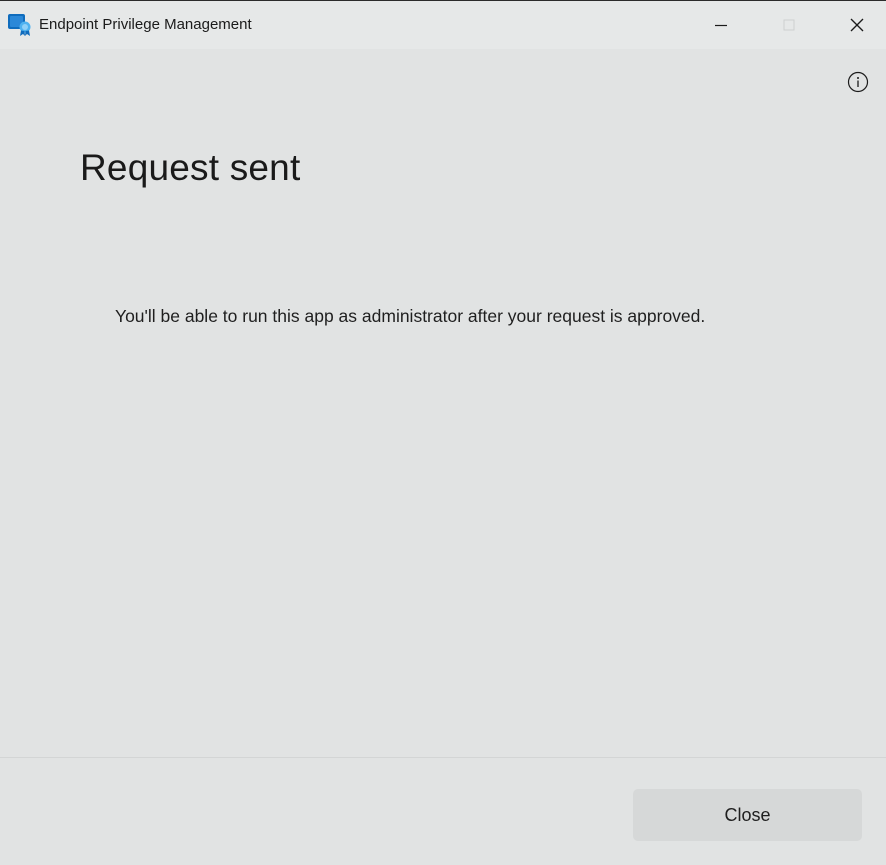 This screenshot has width=886, height=865. I want to click on maximize-icon, so click(789, 25).